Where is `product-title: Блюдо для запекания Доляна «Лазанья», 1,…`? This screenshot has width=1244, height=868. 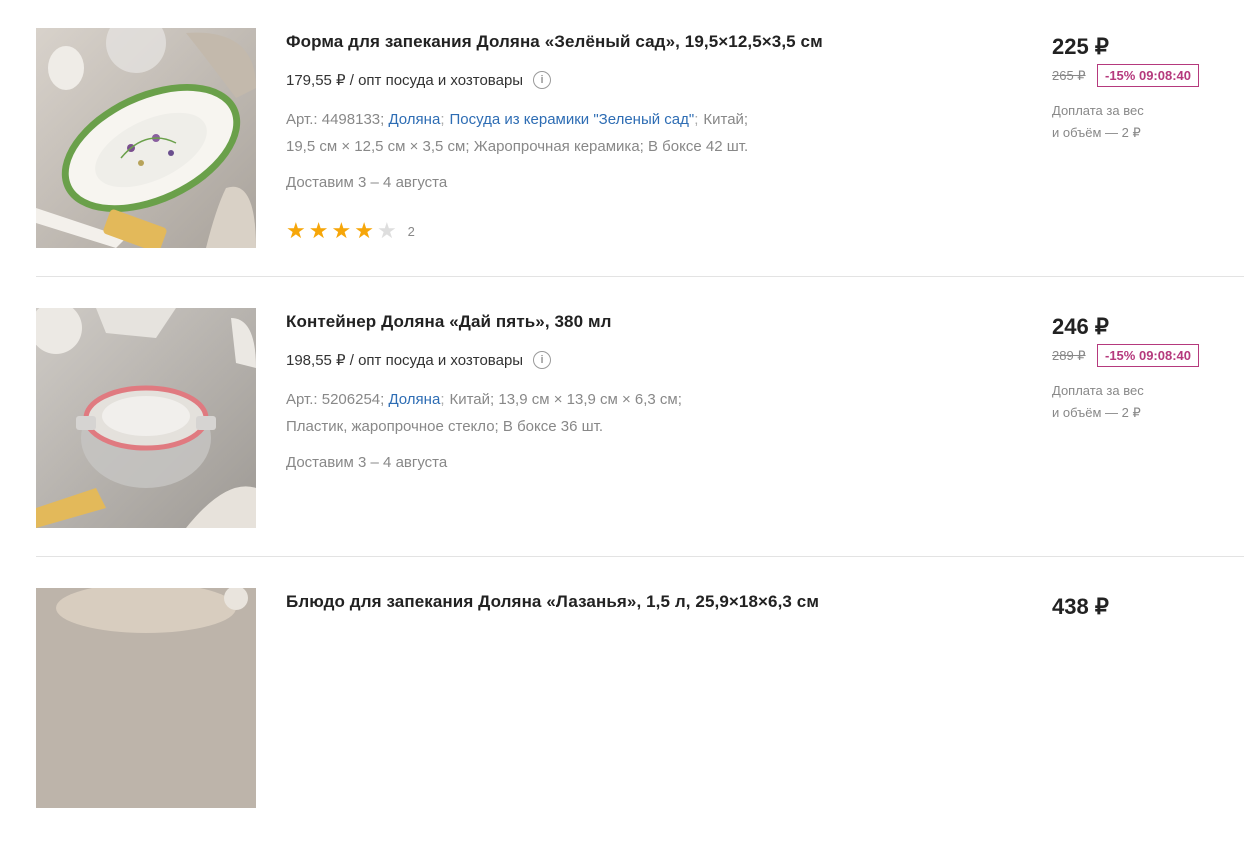
product-title: Блюдо для запекания Доляна «Лазанья», 1,… is located at coordinates (552, 602).